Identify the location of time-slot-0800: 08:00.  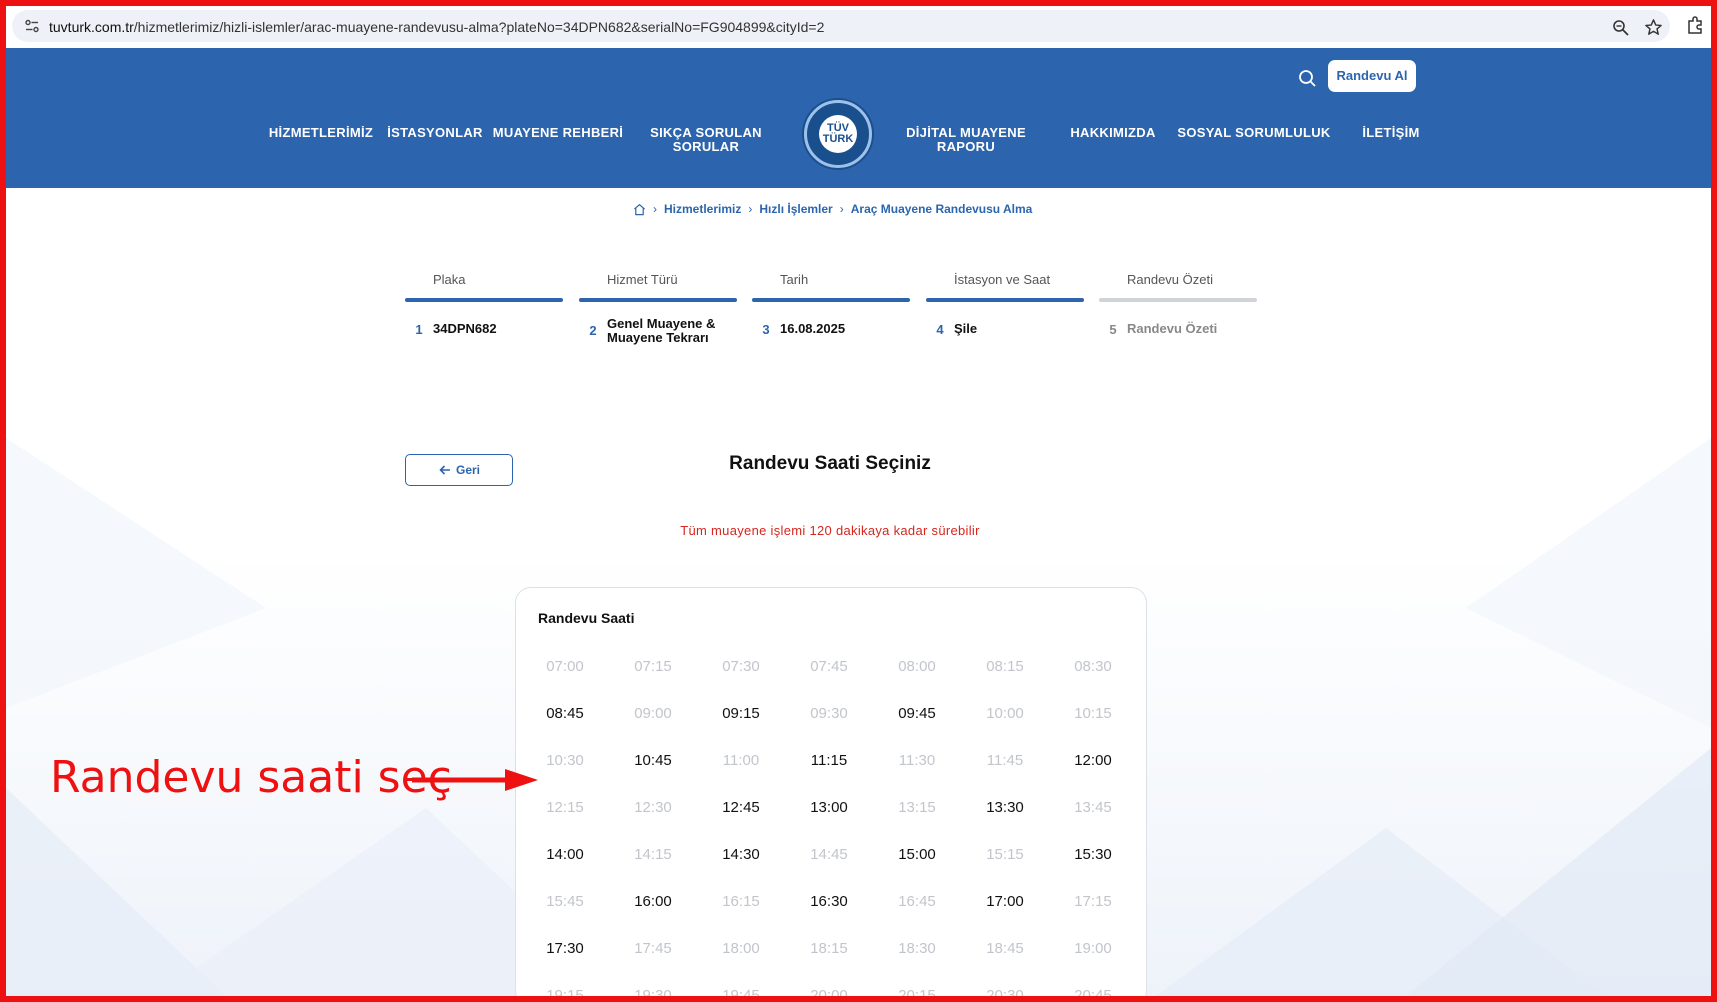
(917, 666).